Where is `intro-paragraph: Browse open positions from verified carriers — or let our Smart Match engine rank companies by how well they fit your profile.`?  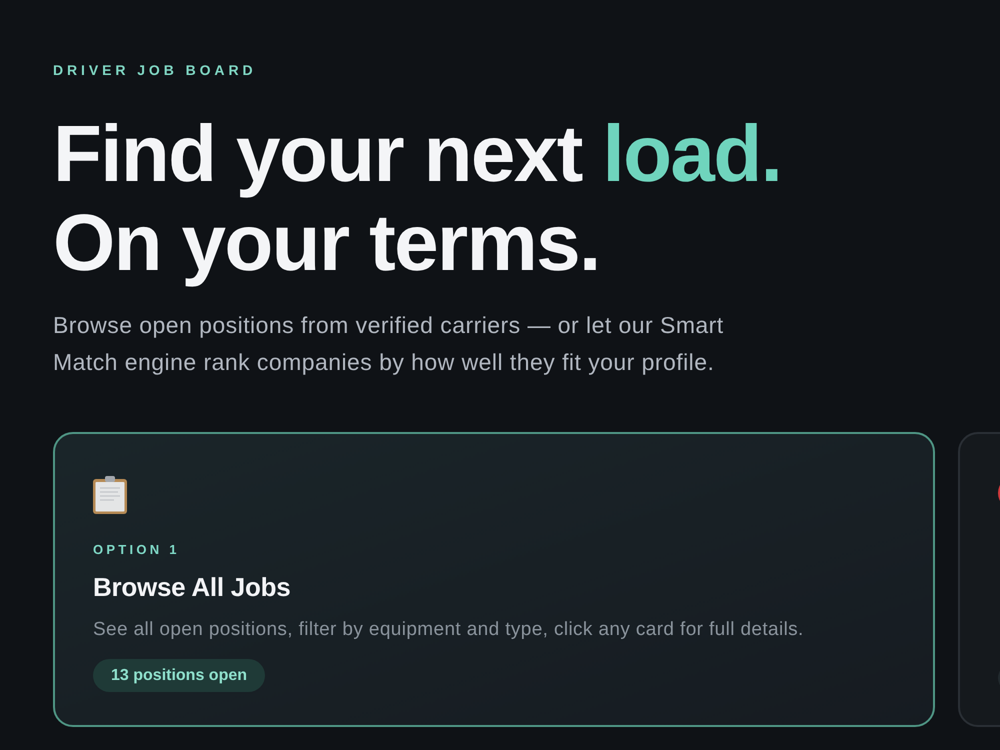
intro-paragraph: Browse open positions from verified carriers — or let our Smart Match engine rank companies by how well they fit your profile. is located at coordinates (389, 344).